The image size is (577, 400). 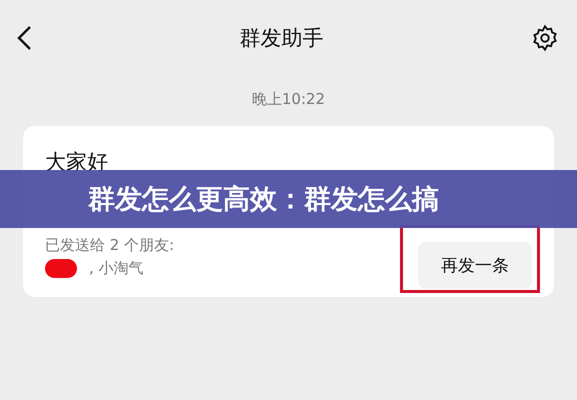 I want to click on recipients-text: , 小淘气, so click(x=116, y=268).